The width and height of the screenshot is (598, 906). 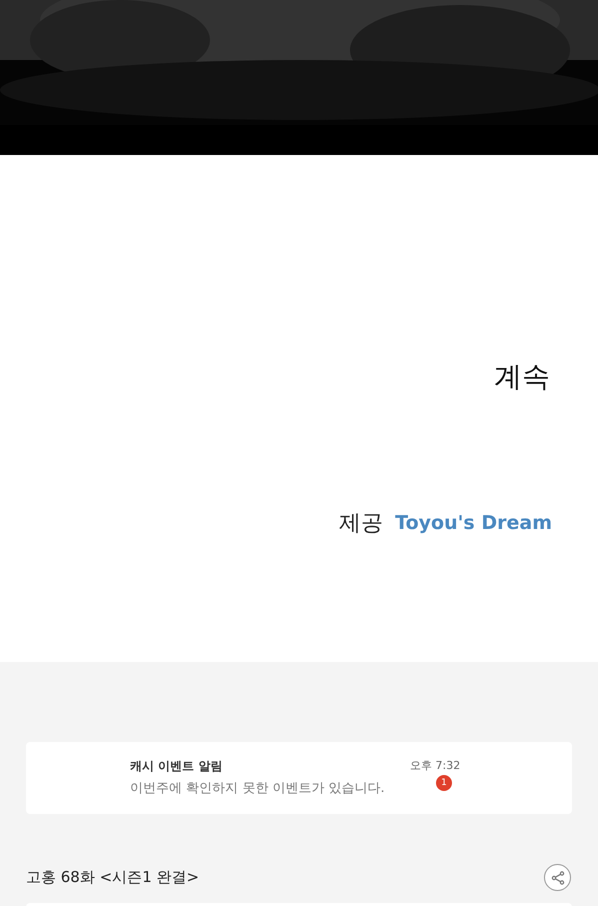 What do you see at coordinates (435, 765) in the screenshot?
I see `notification-time: 오후 7:32` at bounding box center [435, 765].